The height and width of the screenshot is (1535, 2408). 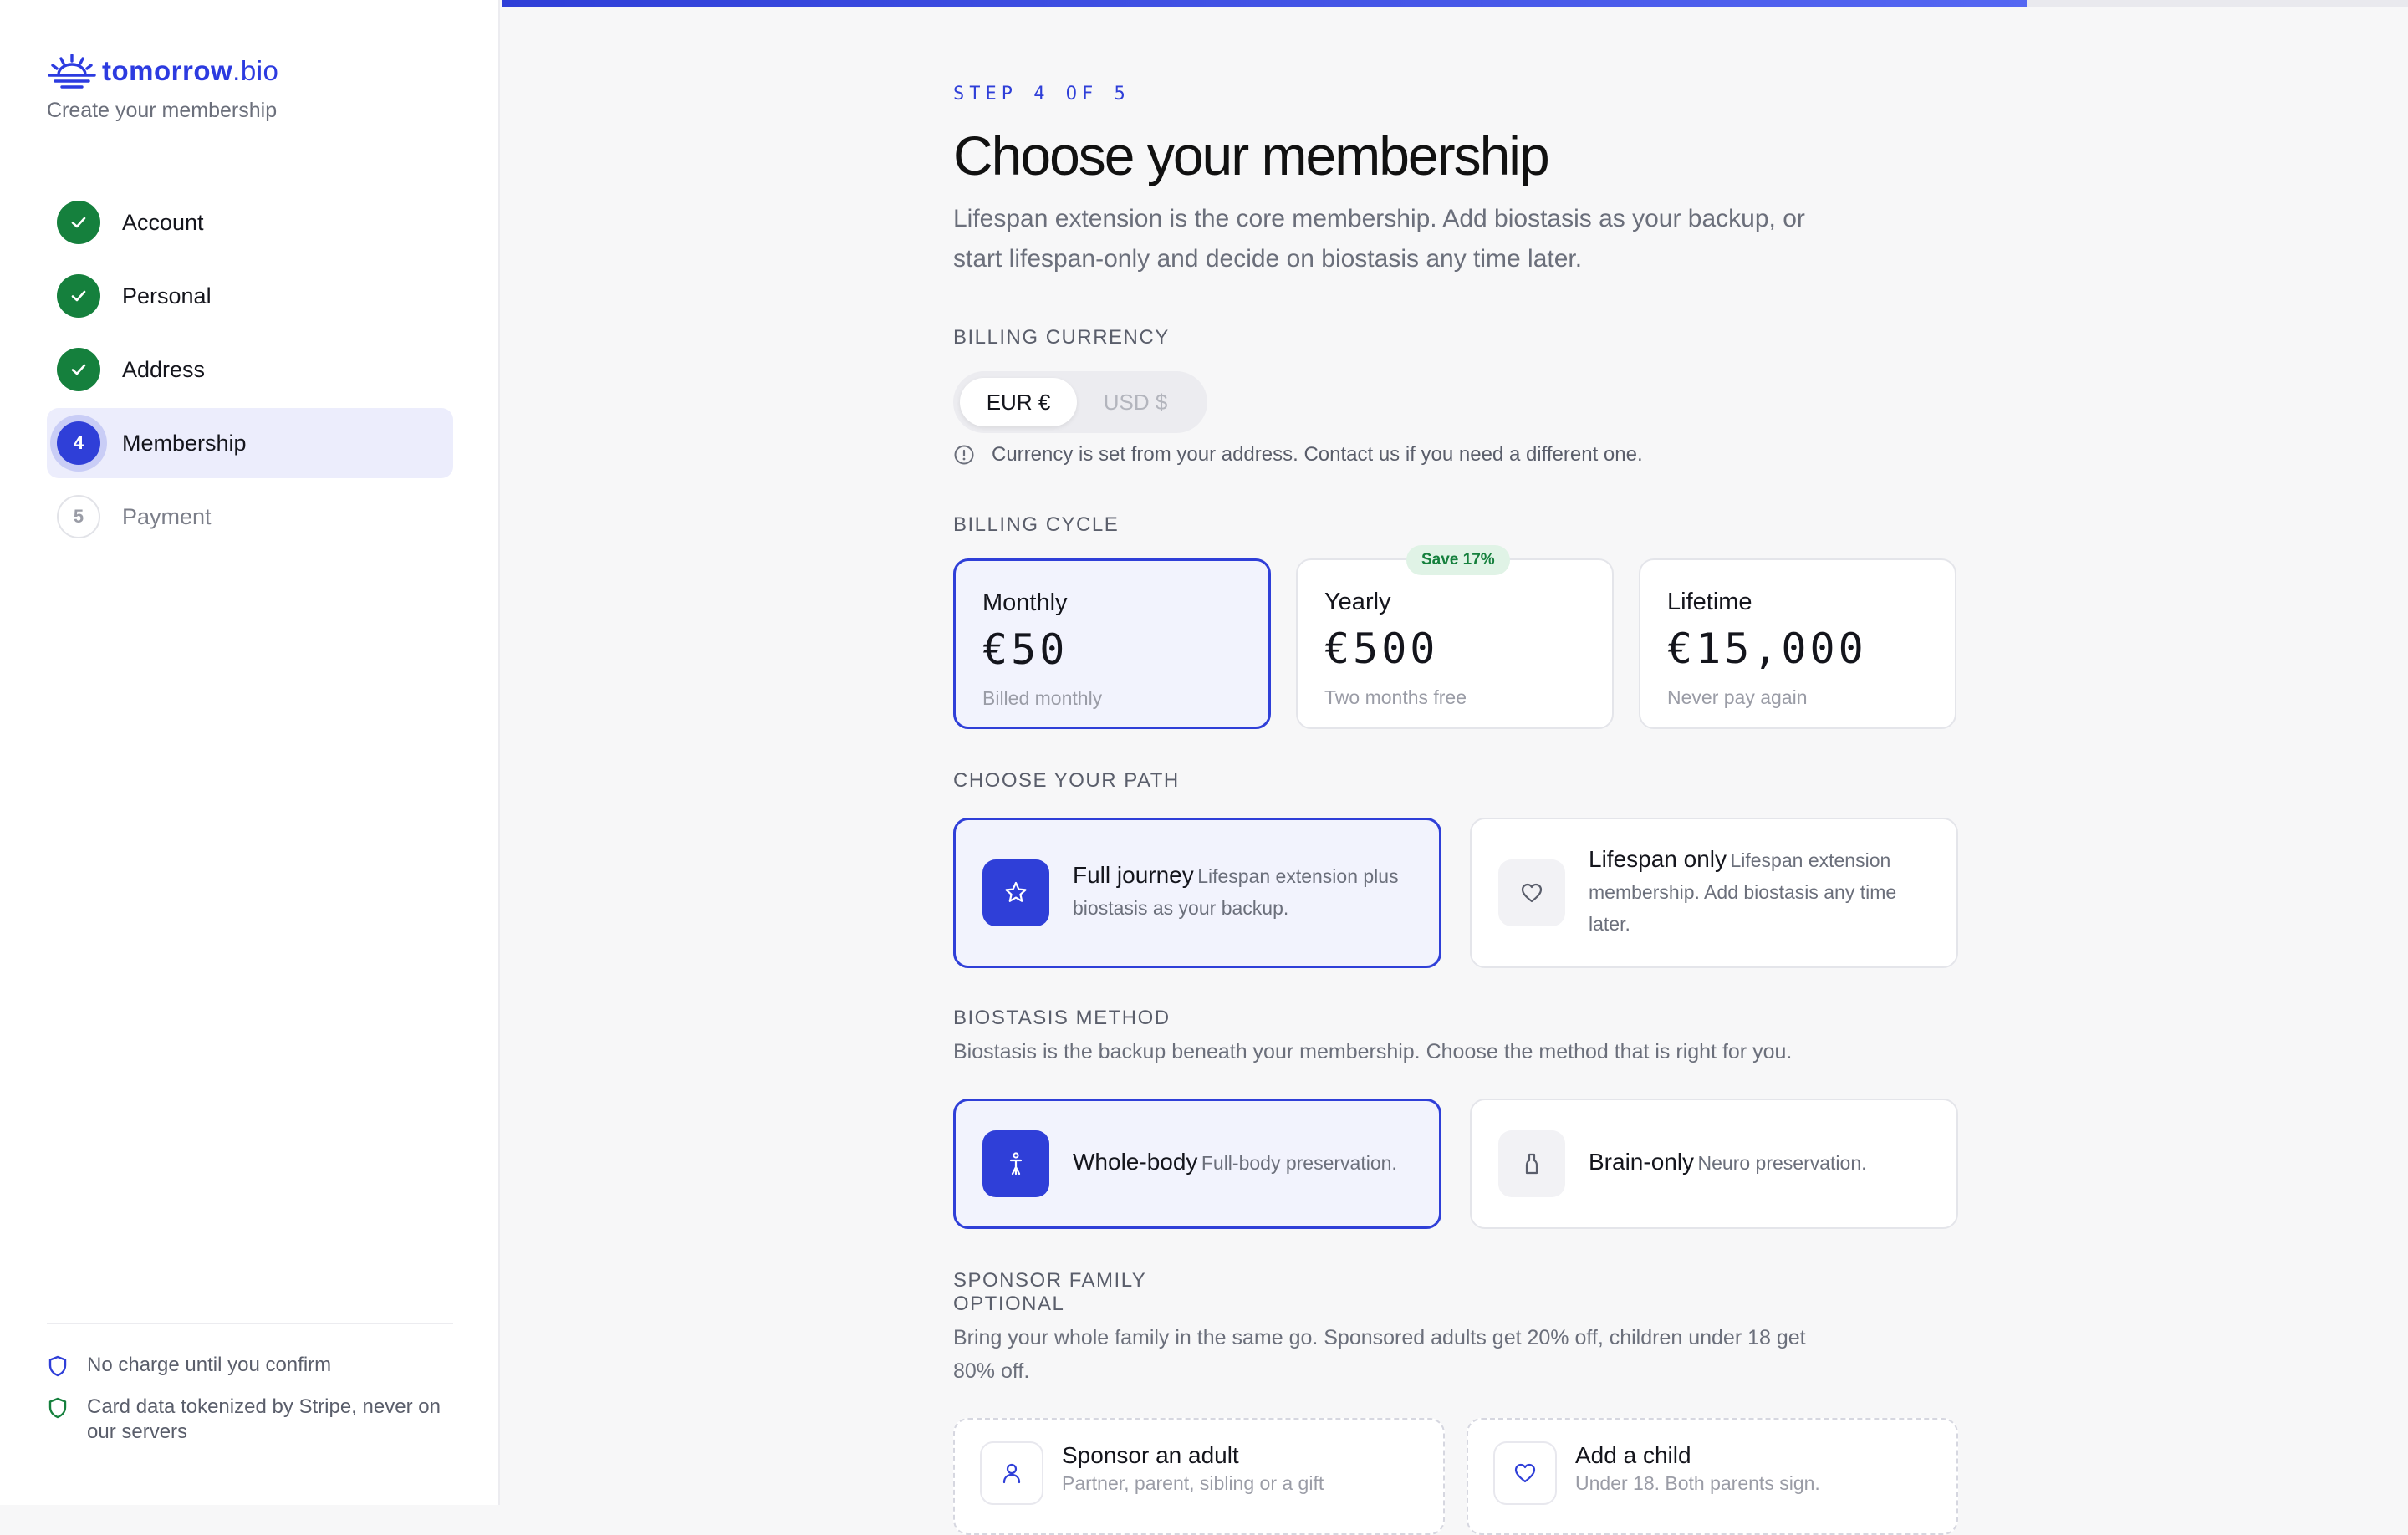 I want to click on cycle-option-lifetime: Lifetime €15,000 Never pay again, so click(x=1797, y=643).